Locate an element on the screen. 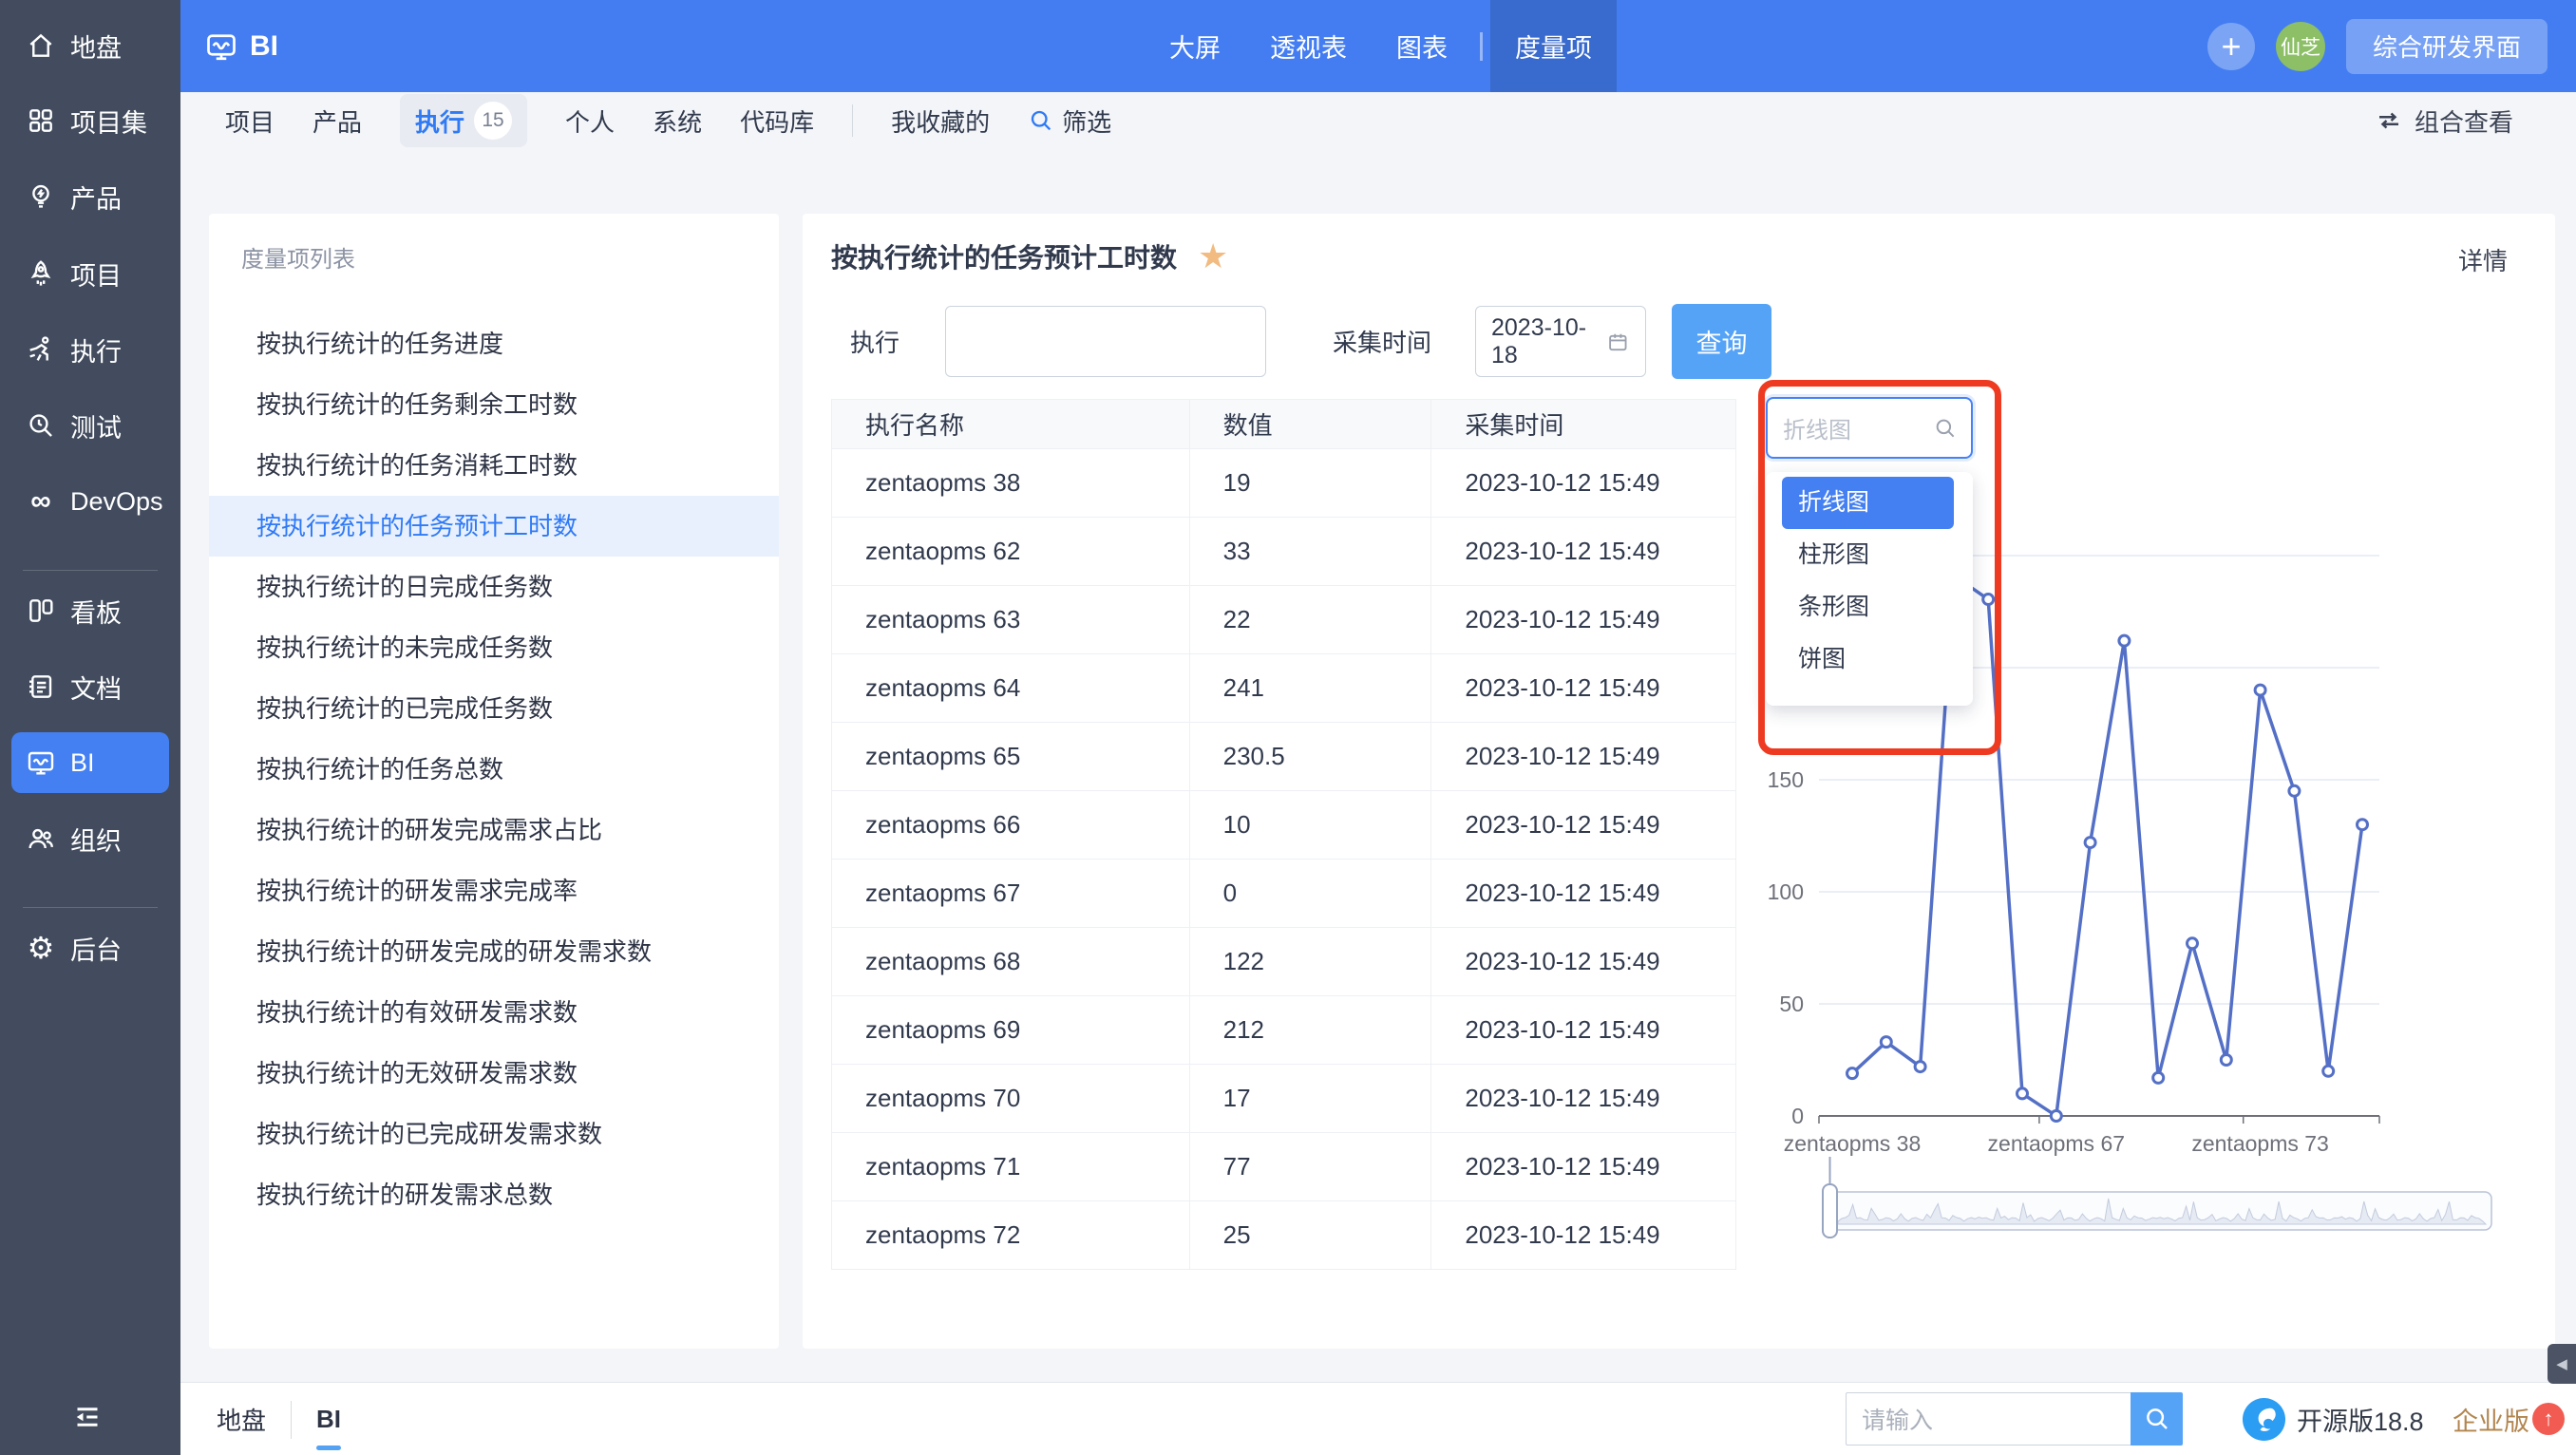  metric-item: 按执行统计的已完成任务数 is located at coordinates (494, 709).